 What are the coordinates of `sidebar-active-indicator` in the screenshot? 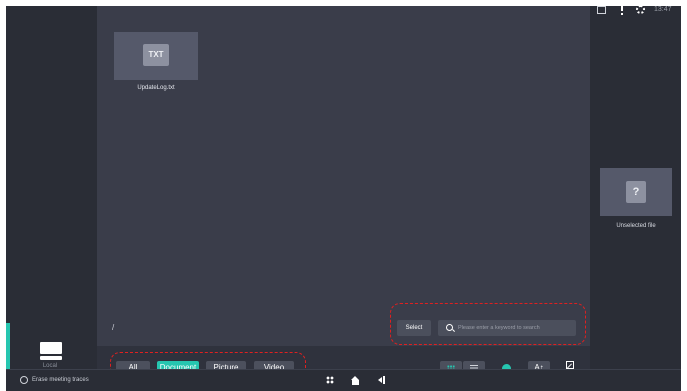 It's located at (8, 346).